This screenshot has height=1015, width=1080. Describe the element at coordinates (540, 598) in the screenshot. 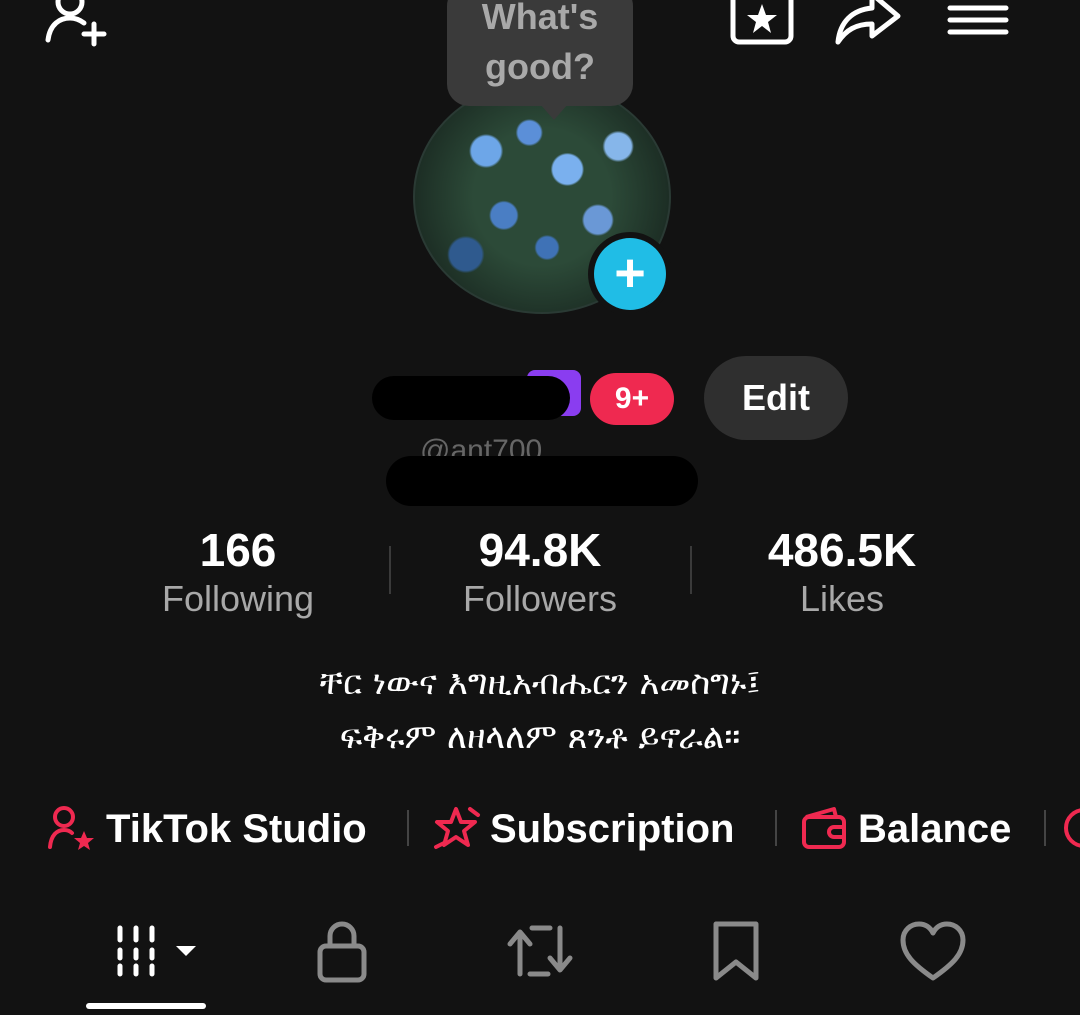

I see `followers-label: Followers` at that location.